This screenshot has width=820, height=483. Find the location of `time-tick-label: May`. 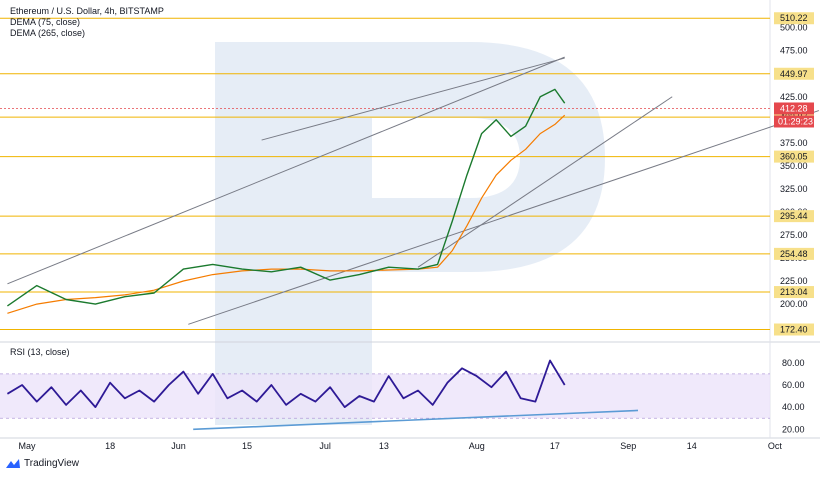

time-tick-label: May is located at coordinates (27, 446).